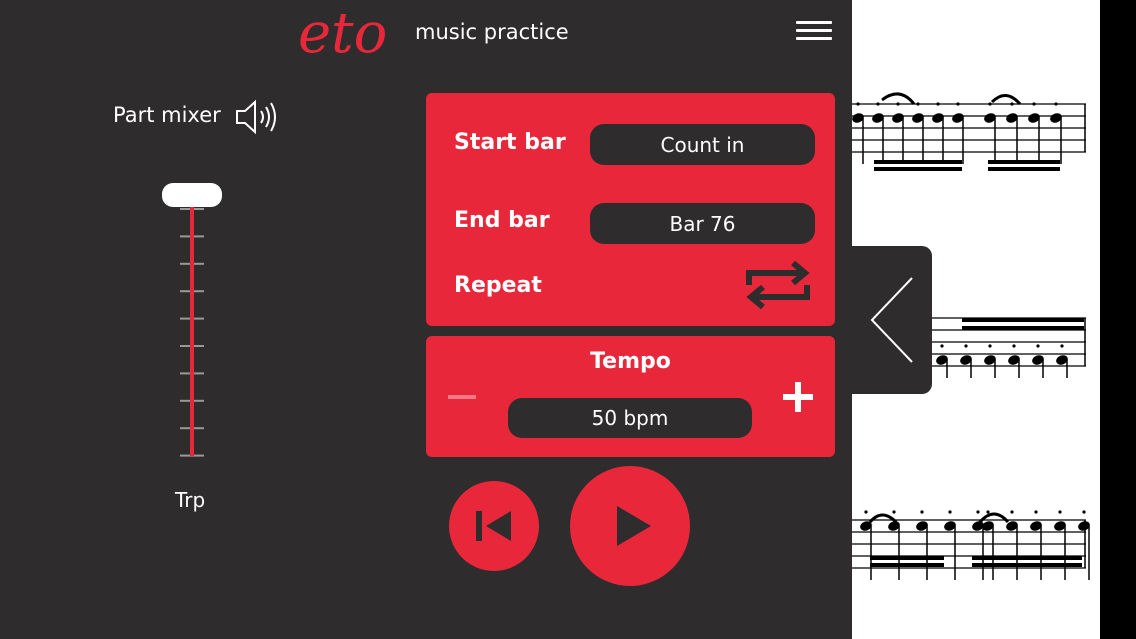  What do you see at coordinates (258, 117) in the screenshot?
I see `speaker-icon` at bounding box center [258, 117].